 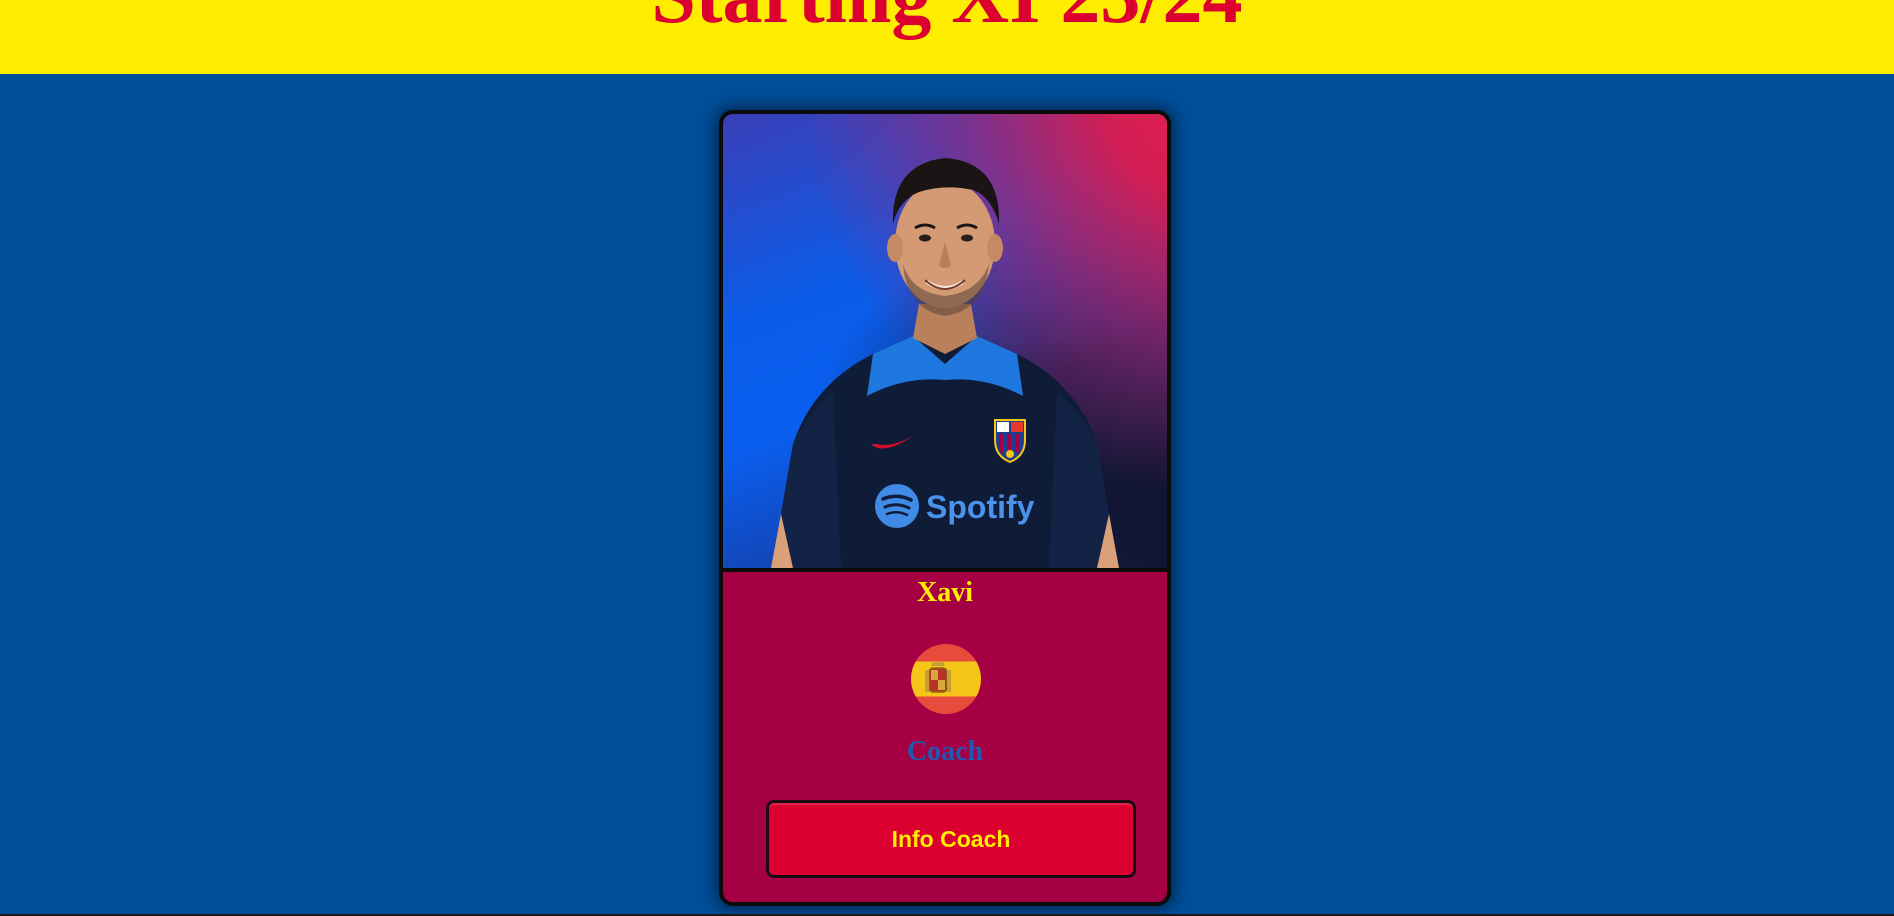 I want to click on spain-flag-icon, so click(x=946, y=679).